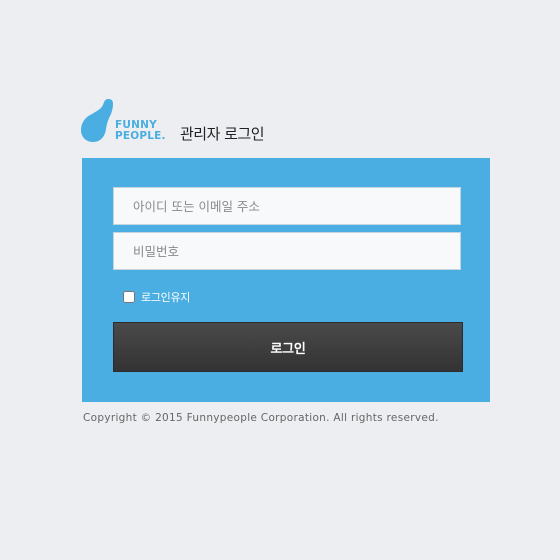 Image resolution: width=560 pixels, height=560 pixels. Describe the element at coordinates (222, 134) in the screenshot. I see `page-title: 관리자 로그인` at that location.